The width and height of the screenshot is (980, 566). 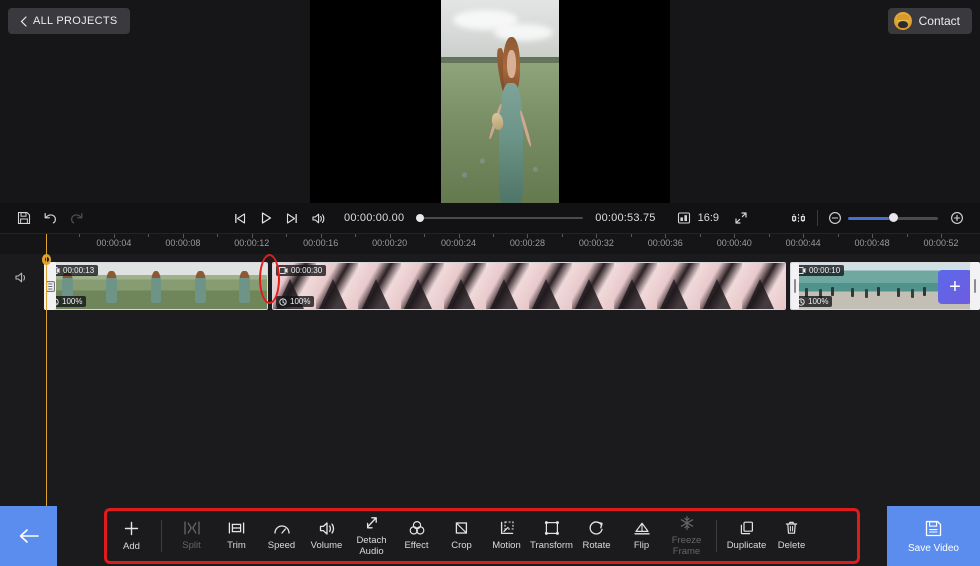 What do you see at coordinates (191, 536) in the screenshot?
I see `tool-split: Split` at bounding box center [191, 536].